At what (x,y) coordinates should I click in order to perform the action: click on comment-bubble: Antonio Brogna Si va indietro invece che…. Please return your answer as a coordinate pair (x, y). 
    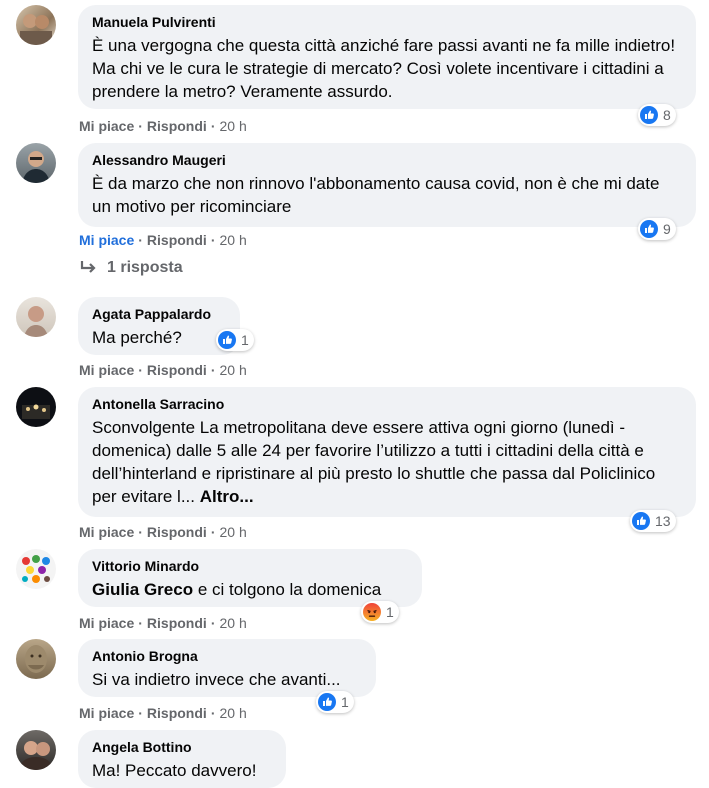
    Looking at the image, I should click on (227, 668).